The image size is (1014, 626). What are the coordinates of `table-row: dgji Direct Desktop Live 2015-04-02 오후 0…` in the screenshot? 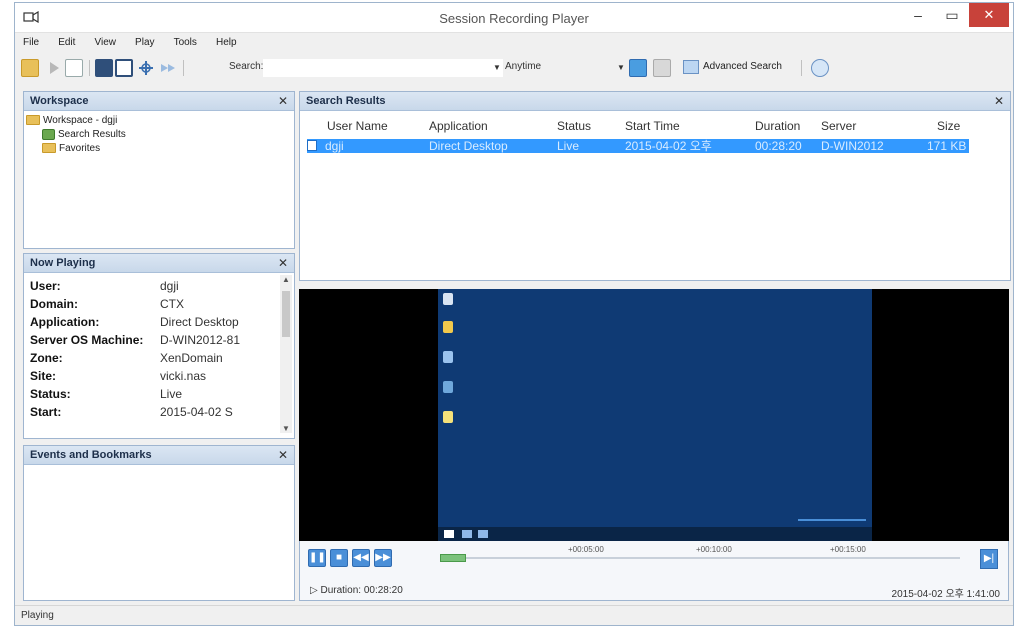 It's located at (638, 146).